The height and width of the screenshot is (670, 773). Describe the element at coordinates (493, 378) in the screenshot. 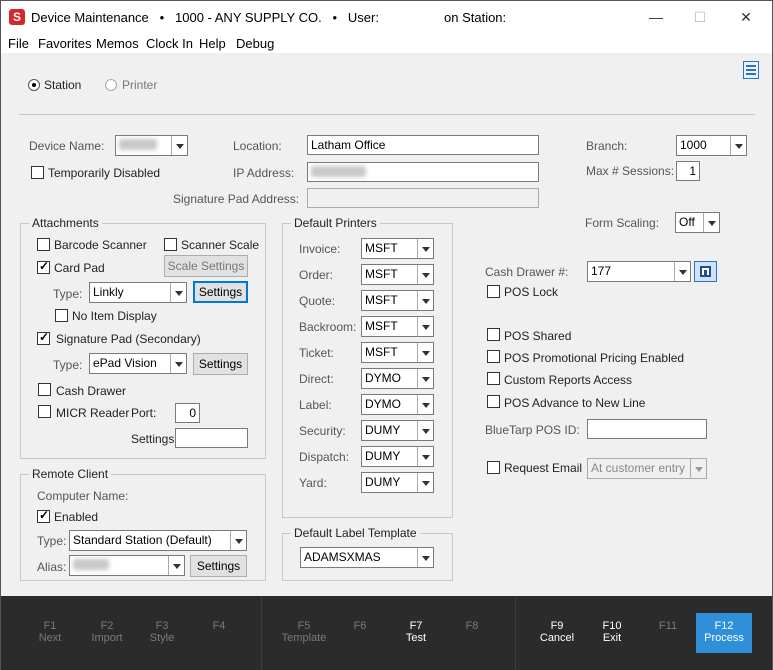

I see `custom-reports-checkbox` at that location.